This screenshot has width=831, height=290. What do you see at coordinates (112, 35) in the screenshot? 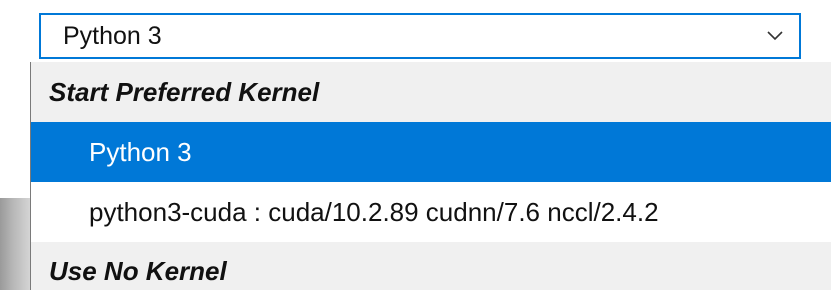
I see `kernel-select-value: Python 3` at bounding box center [112, 35].